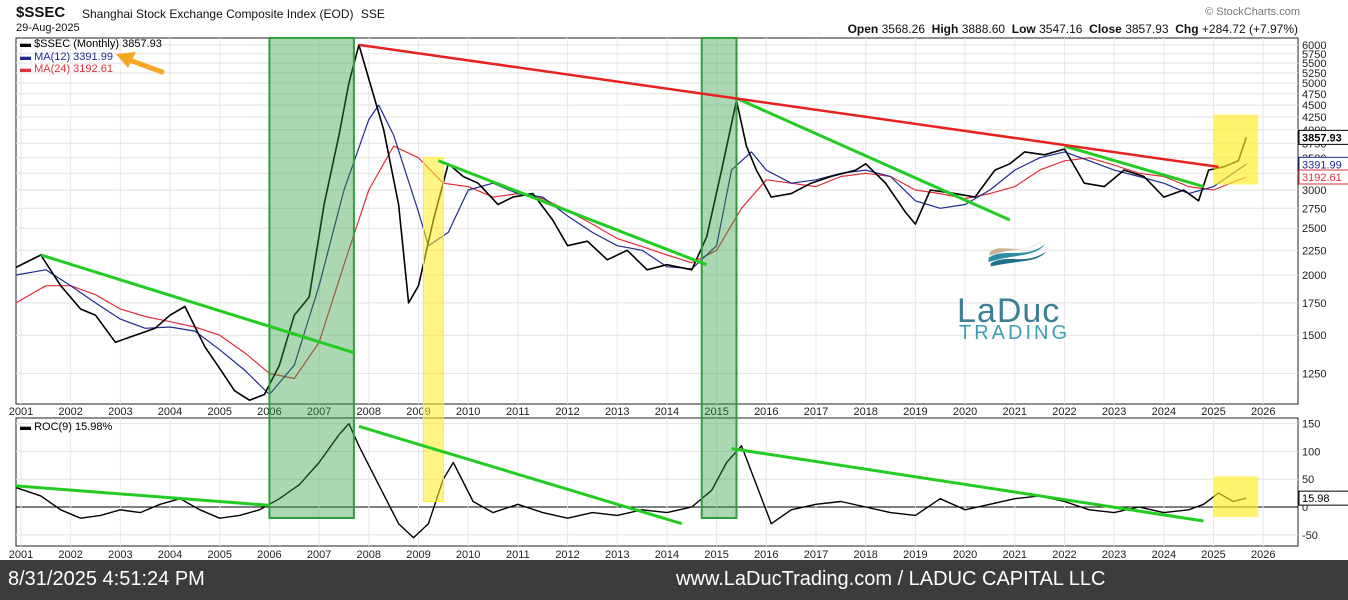 Image resolution: width=1348 pixels, height=600 pixels. Describe the element at coordinates (1308, 480) in the screenshot. I see `roc-y-tick-label: 50` at that location.